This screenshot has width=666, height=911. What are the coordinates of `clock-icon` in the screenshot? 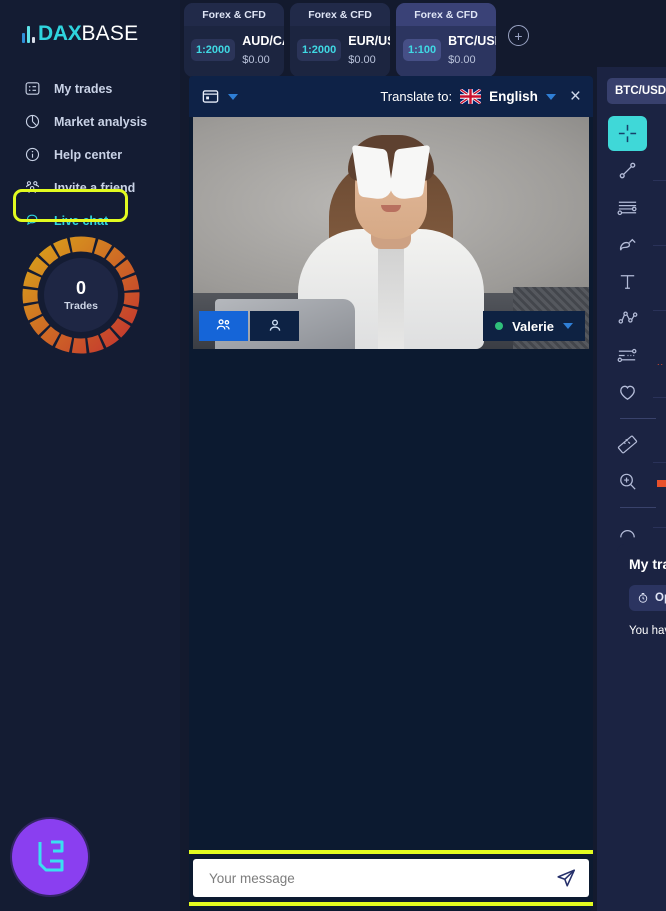 It's located at (643, 598).